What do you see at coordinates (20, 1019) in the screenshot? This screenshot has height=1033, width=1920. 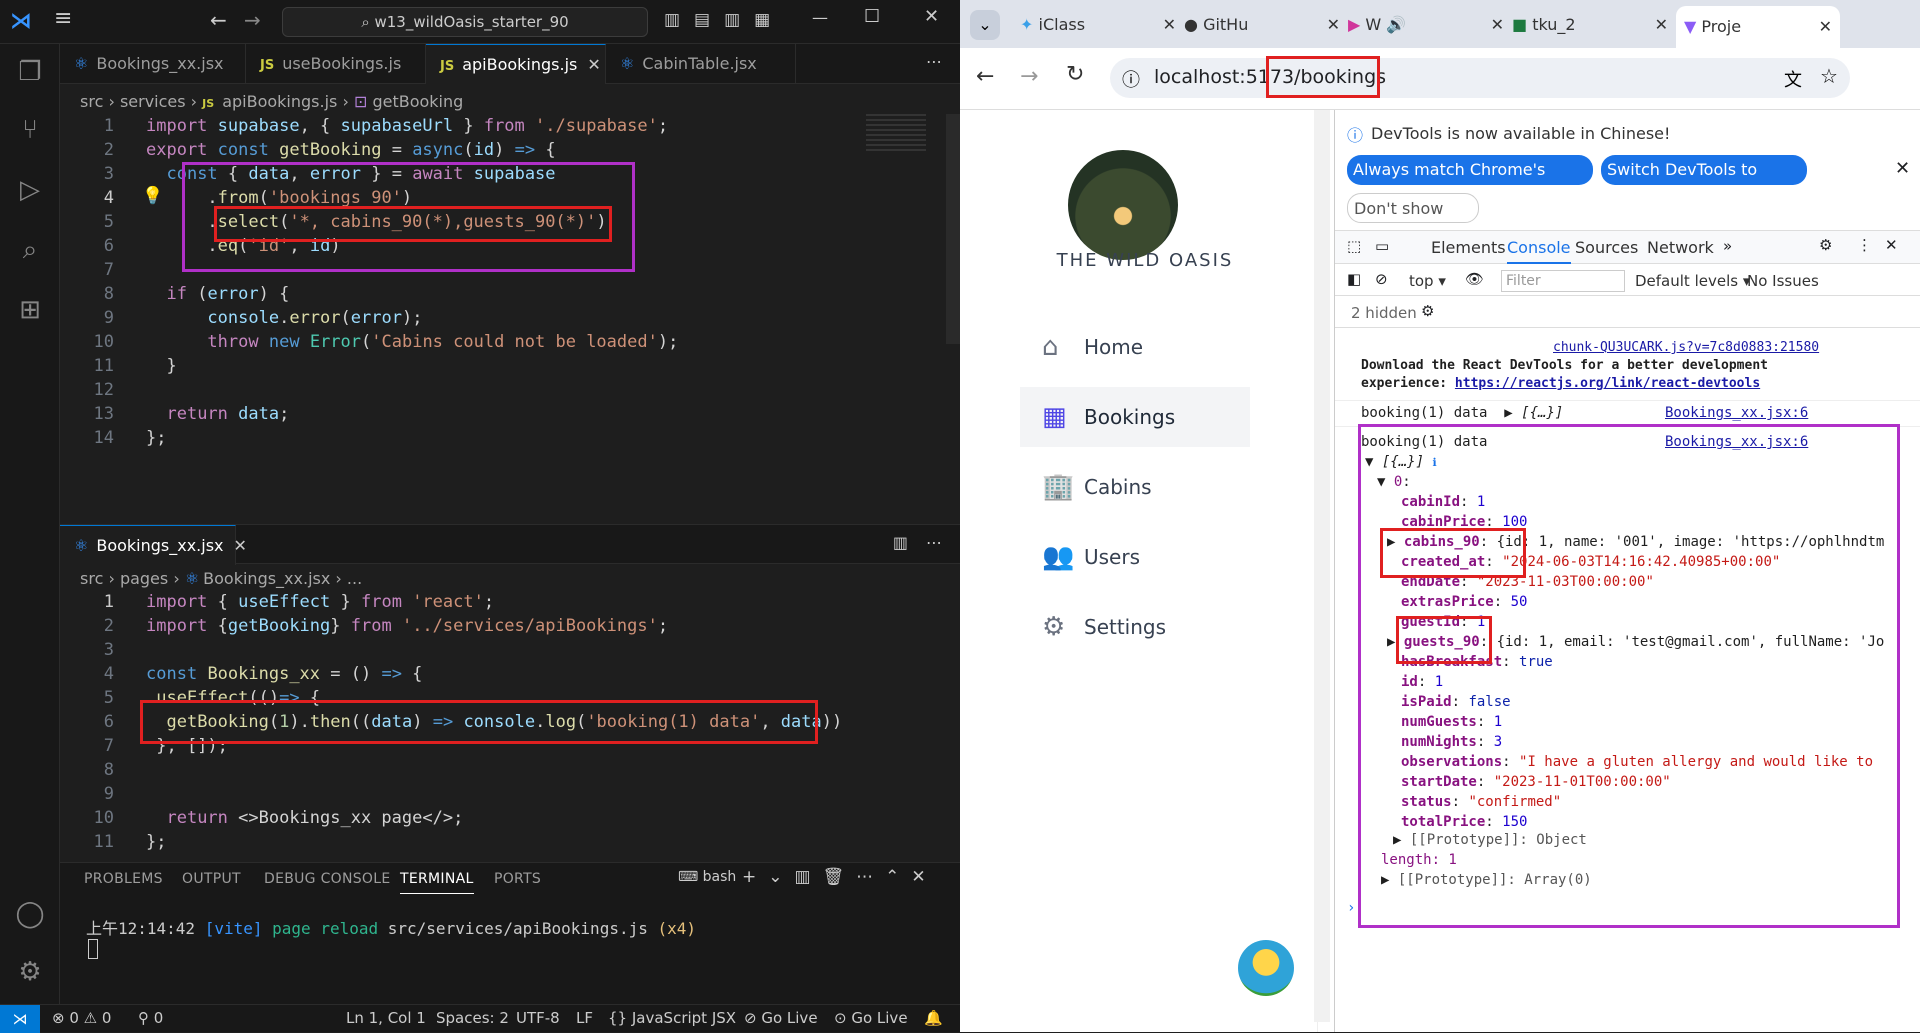 I see `remote-icon: ⋊` at bounding box center [20, 1019].